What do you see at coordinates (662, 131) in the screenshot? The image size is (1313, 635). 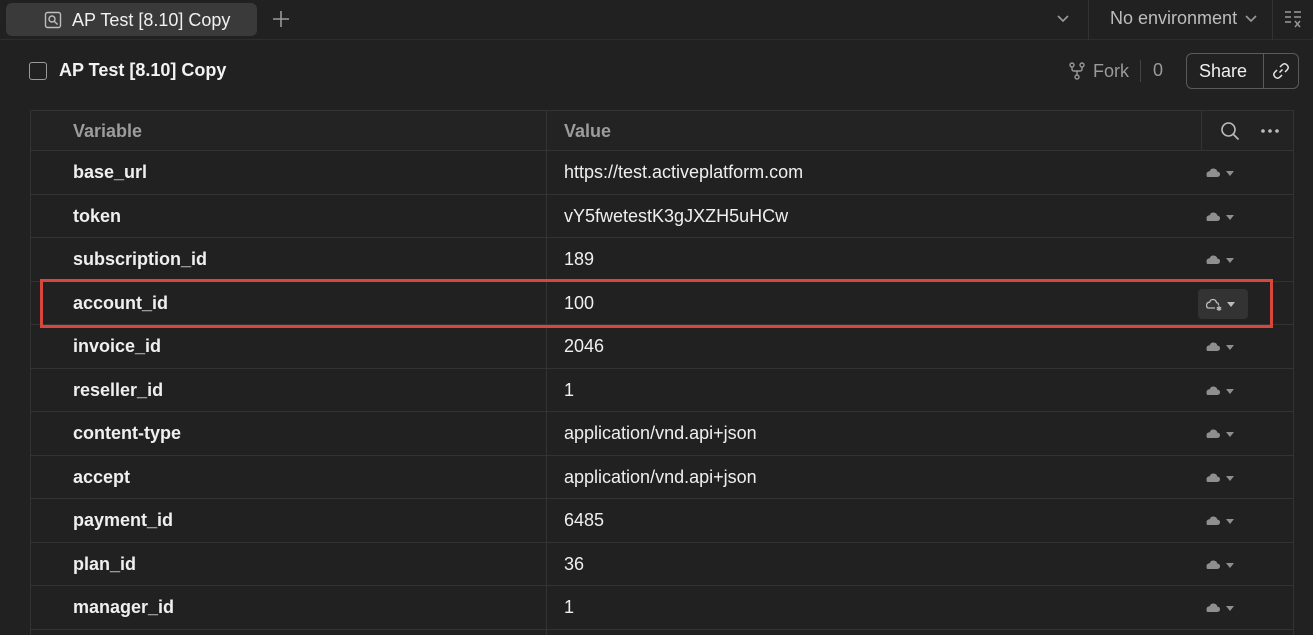 I see `table-header: Variable Value` at bounding box center [662, 131].